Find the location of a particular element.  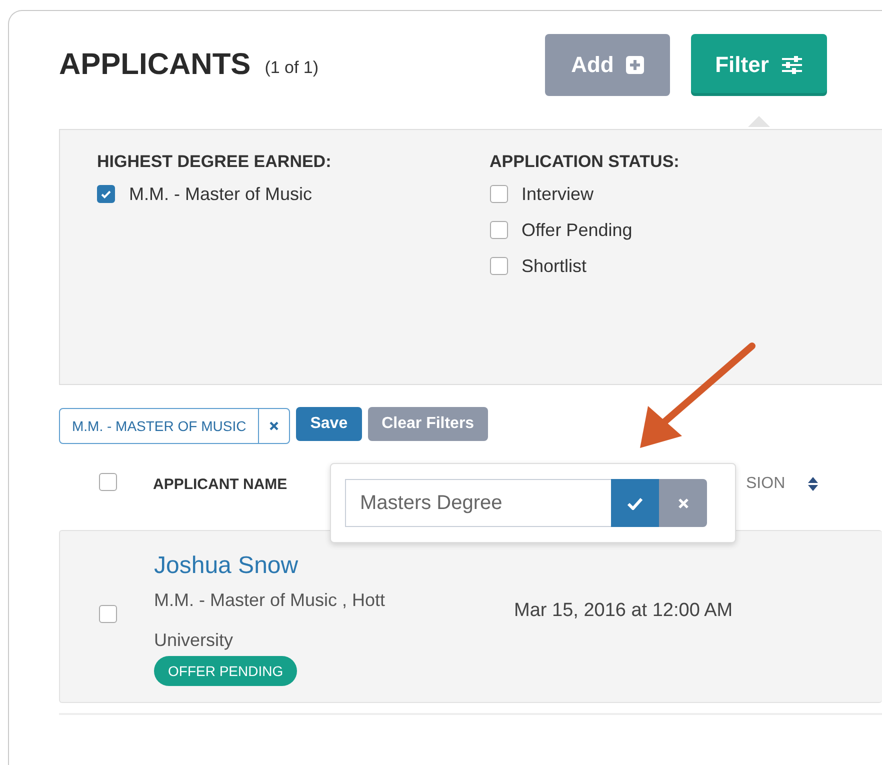

cancel-button is located at coordinates (683, 503).